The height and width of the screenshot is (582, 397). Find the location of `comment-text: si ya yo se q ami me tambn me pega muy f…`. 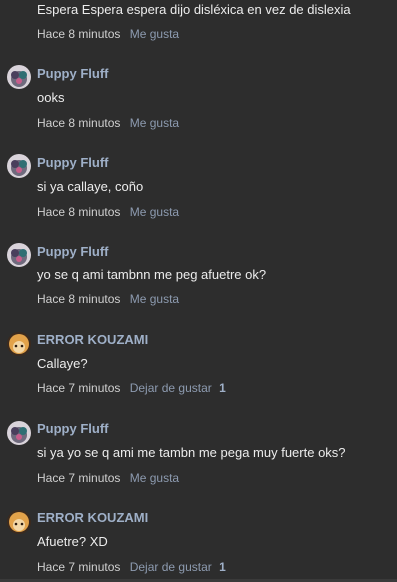

comment-text: si ya yo se q ami me tambn me pega muy f… is located at coordinates (191, 452).